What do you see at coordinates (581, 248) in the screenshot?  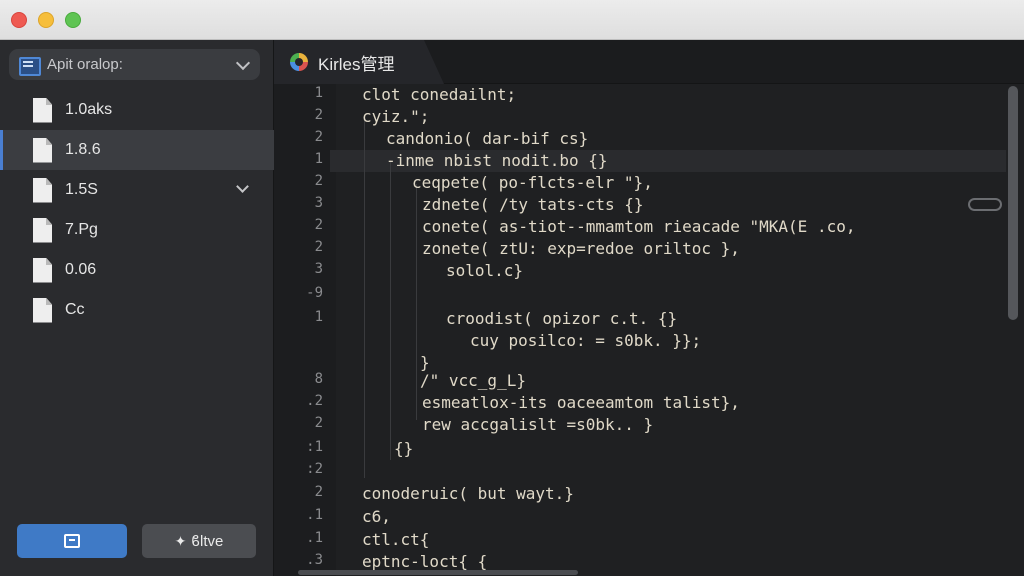 I see `code-line: zonete( ztU: exp=redoe oriltoc },` at bounding box center [581, 248].